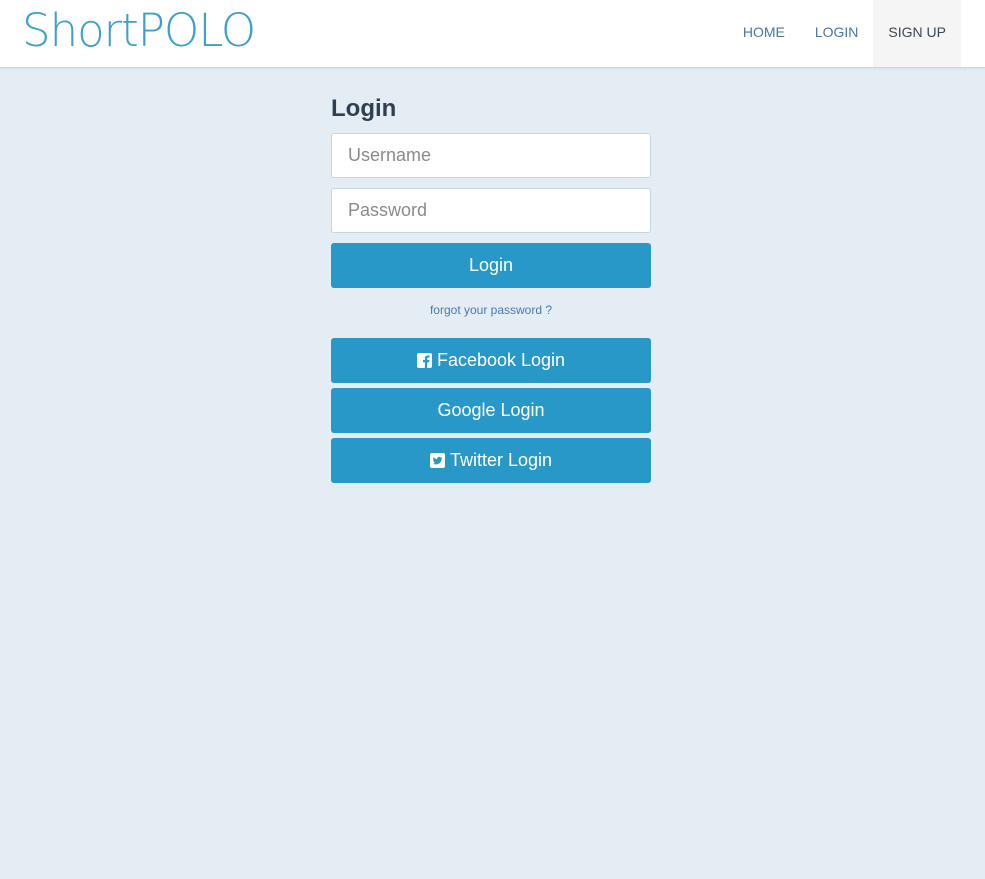  Describe the element at coordinates (364, 108) in the screenshot. I see `login-title: Login` at that location.